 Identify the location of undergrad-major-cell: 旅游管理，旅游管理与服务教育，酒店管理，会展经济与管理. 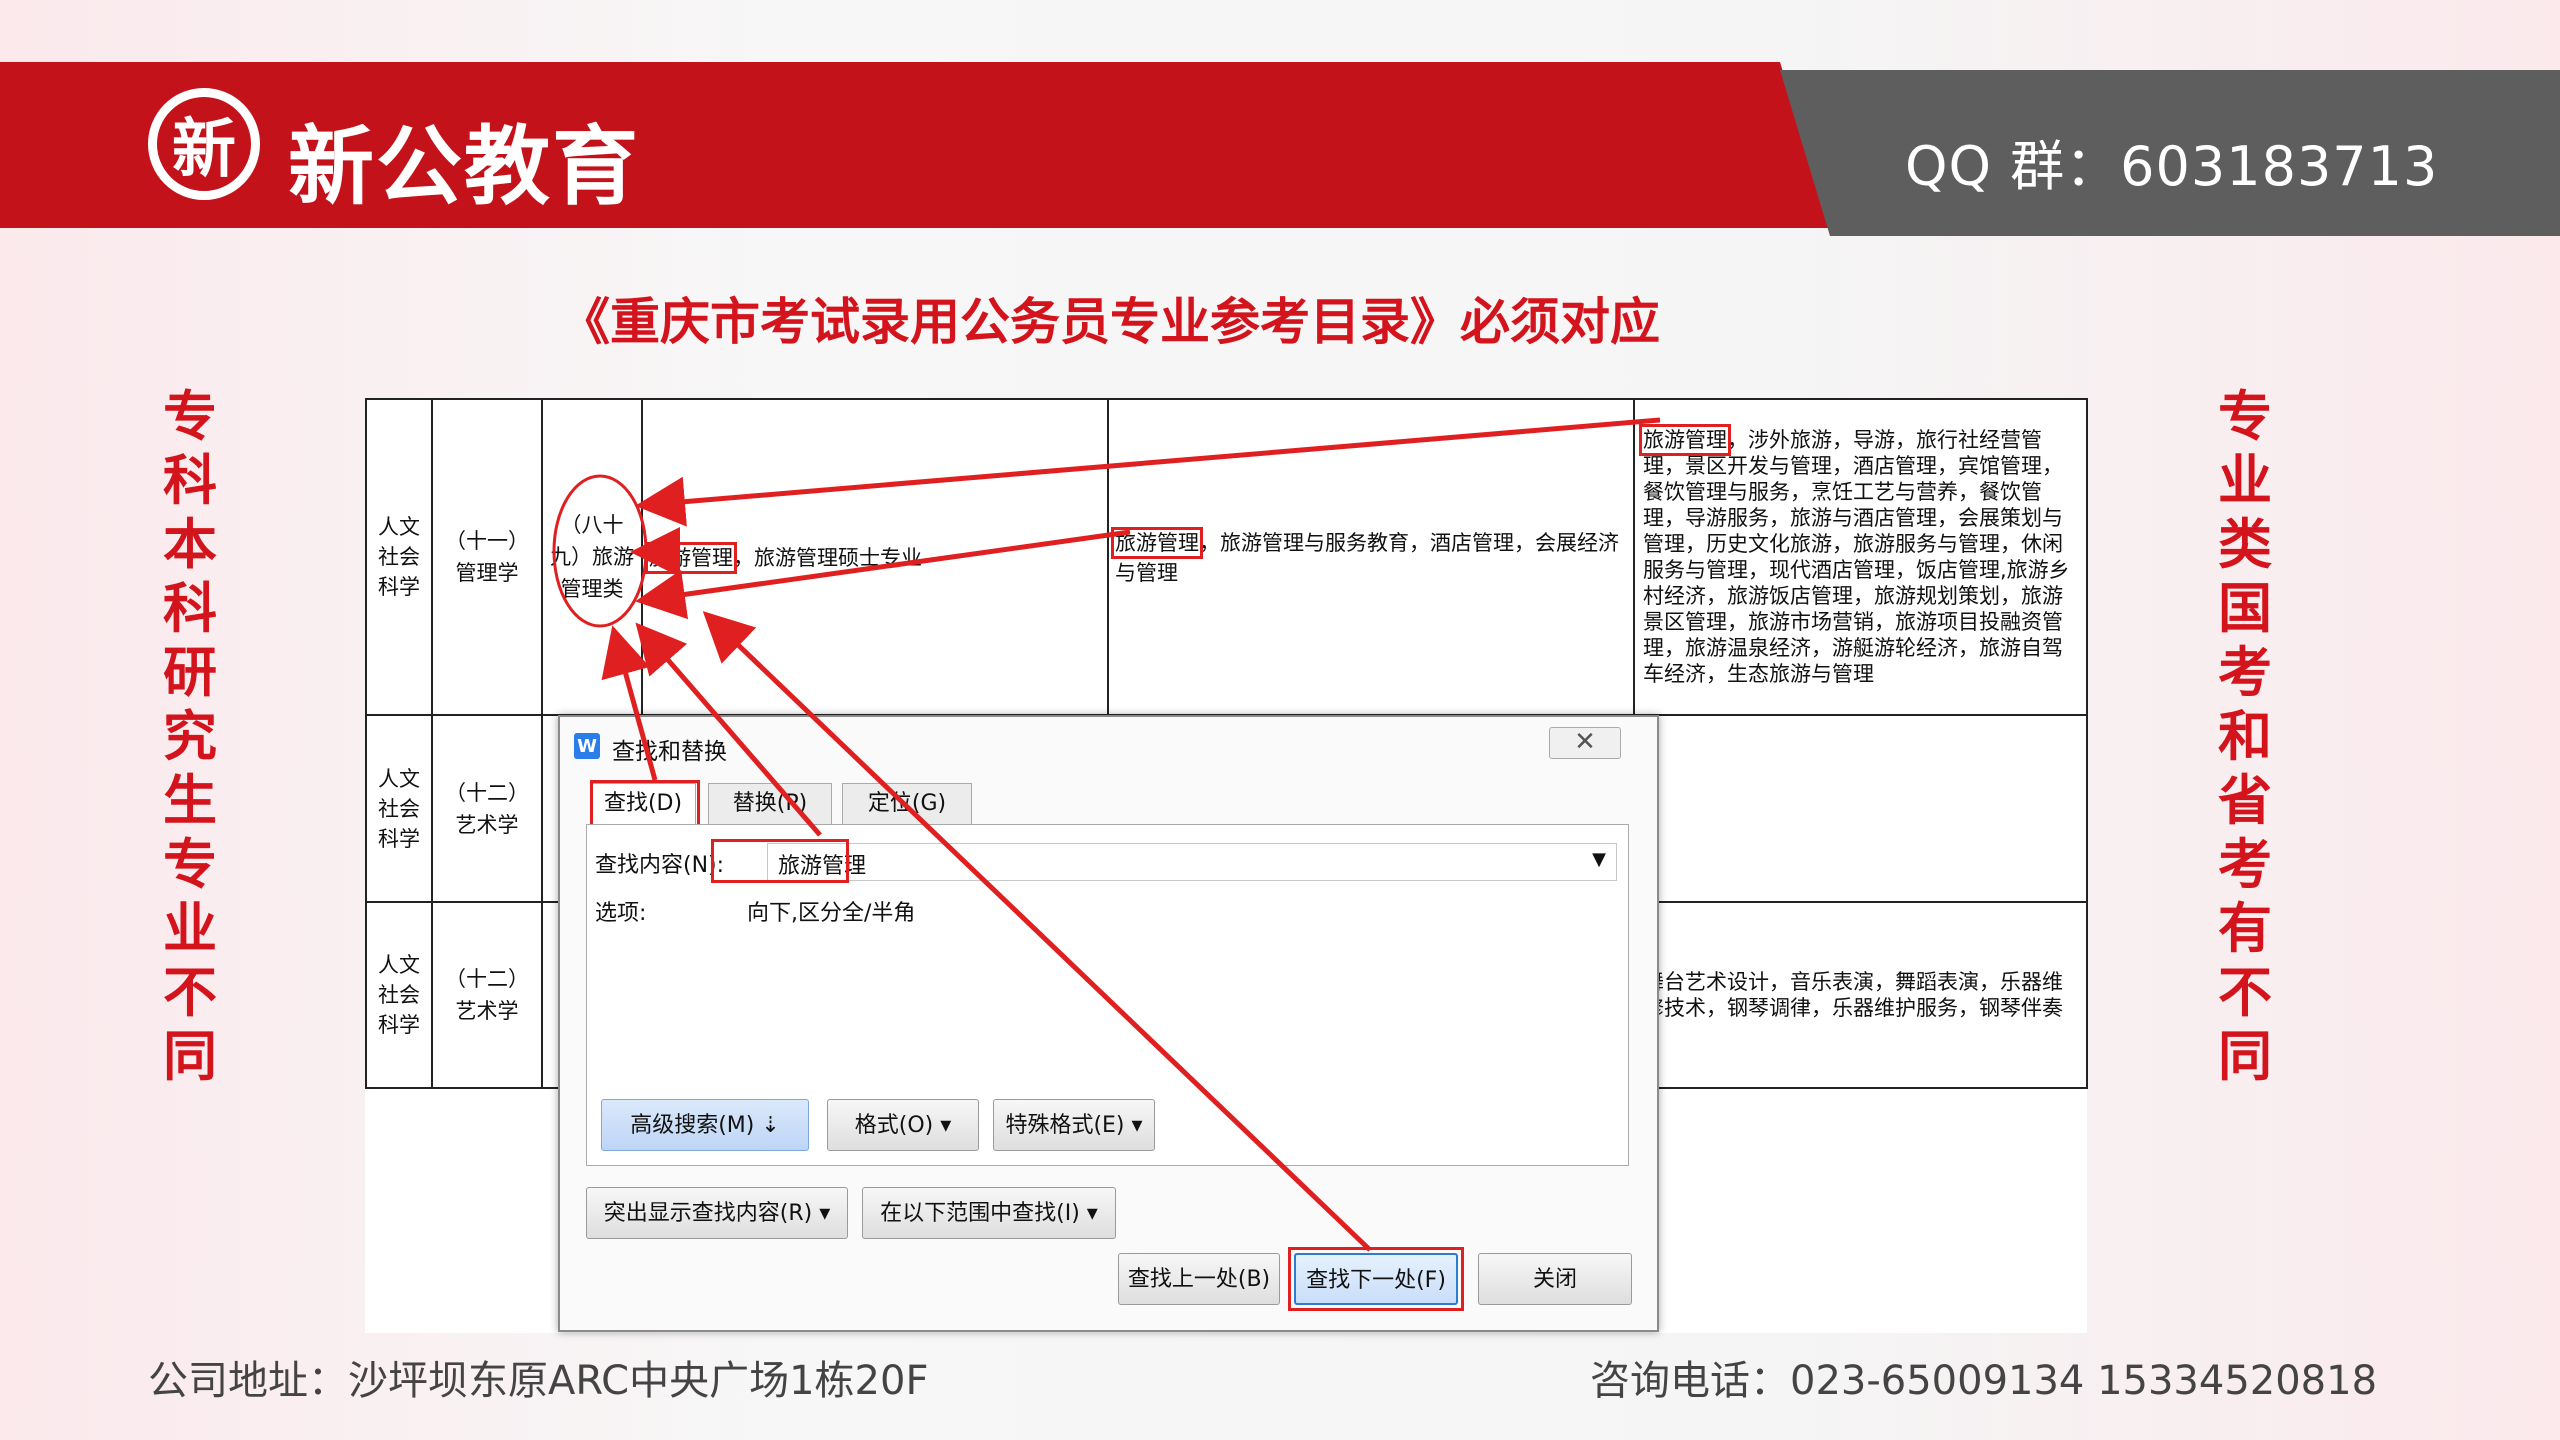
(1371, 557).